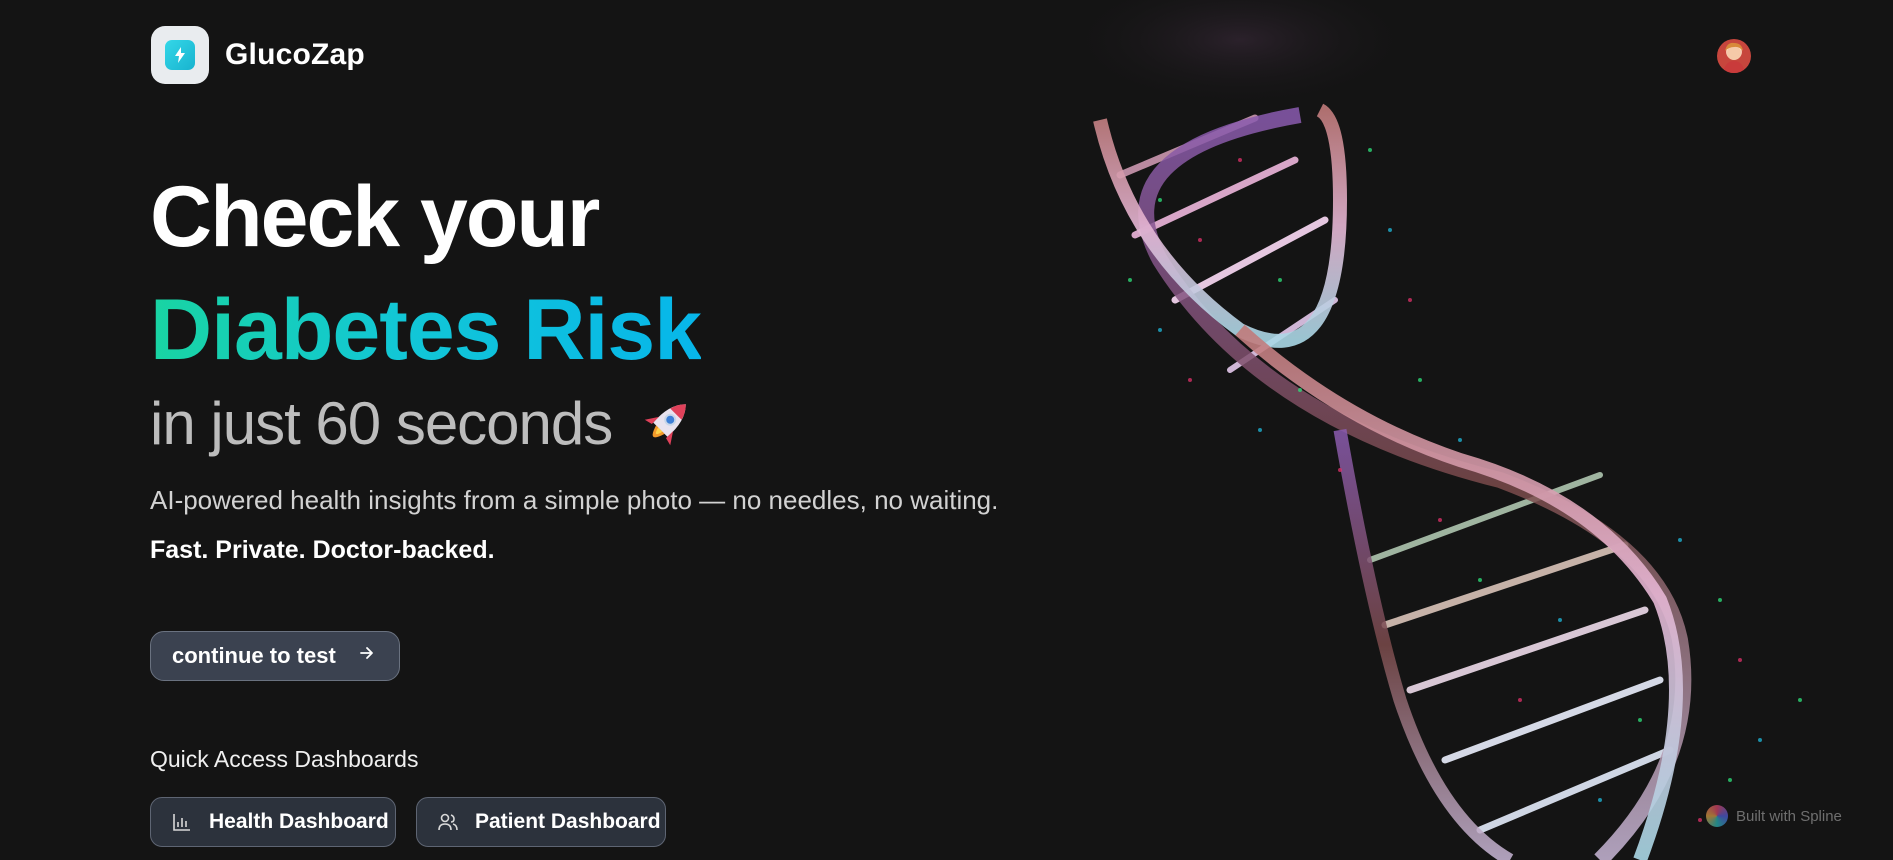 The width and height of the screenshot is (1893, 860). I want to click on hero-title-highlight: Diabetes Risk, so click(426, 330).